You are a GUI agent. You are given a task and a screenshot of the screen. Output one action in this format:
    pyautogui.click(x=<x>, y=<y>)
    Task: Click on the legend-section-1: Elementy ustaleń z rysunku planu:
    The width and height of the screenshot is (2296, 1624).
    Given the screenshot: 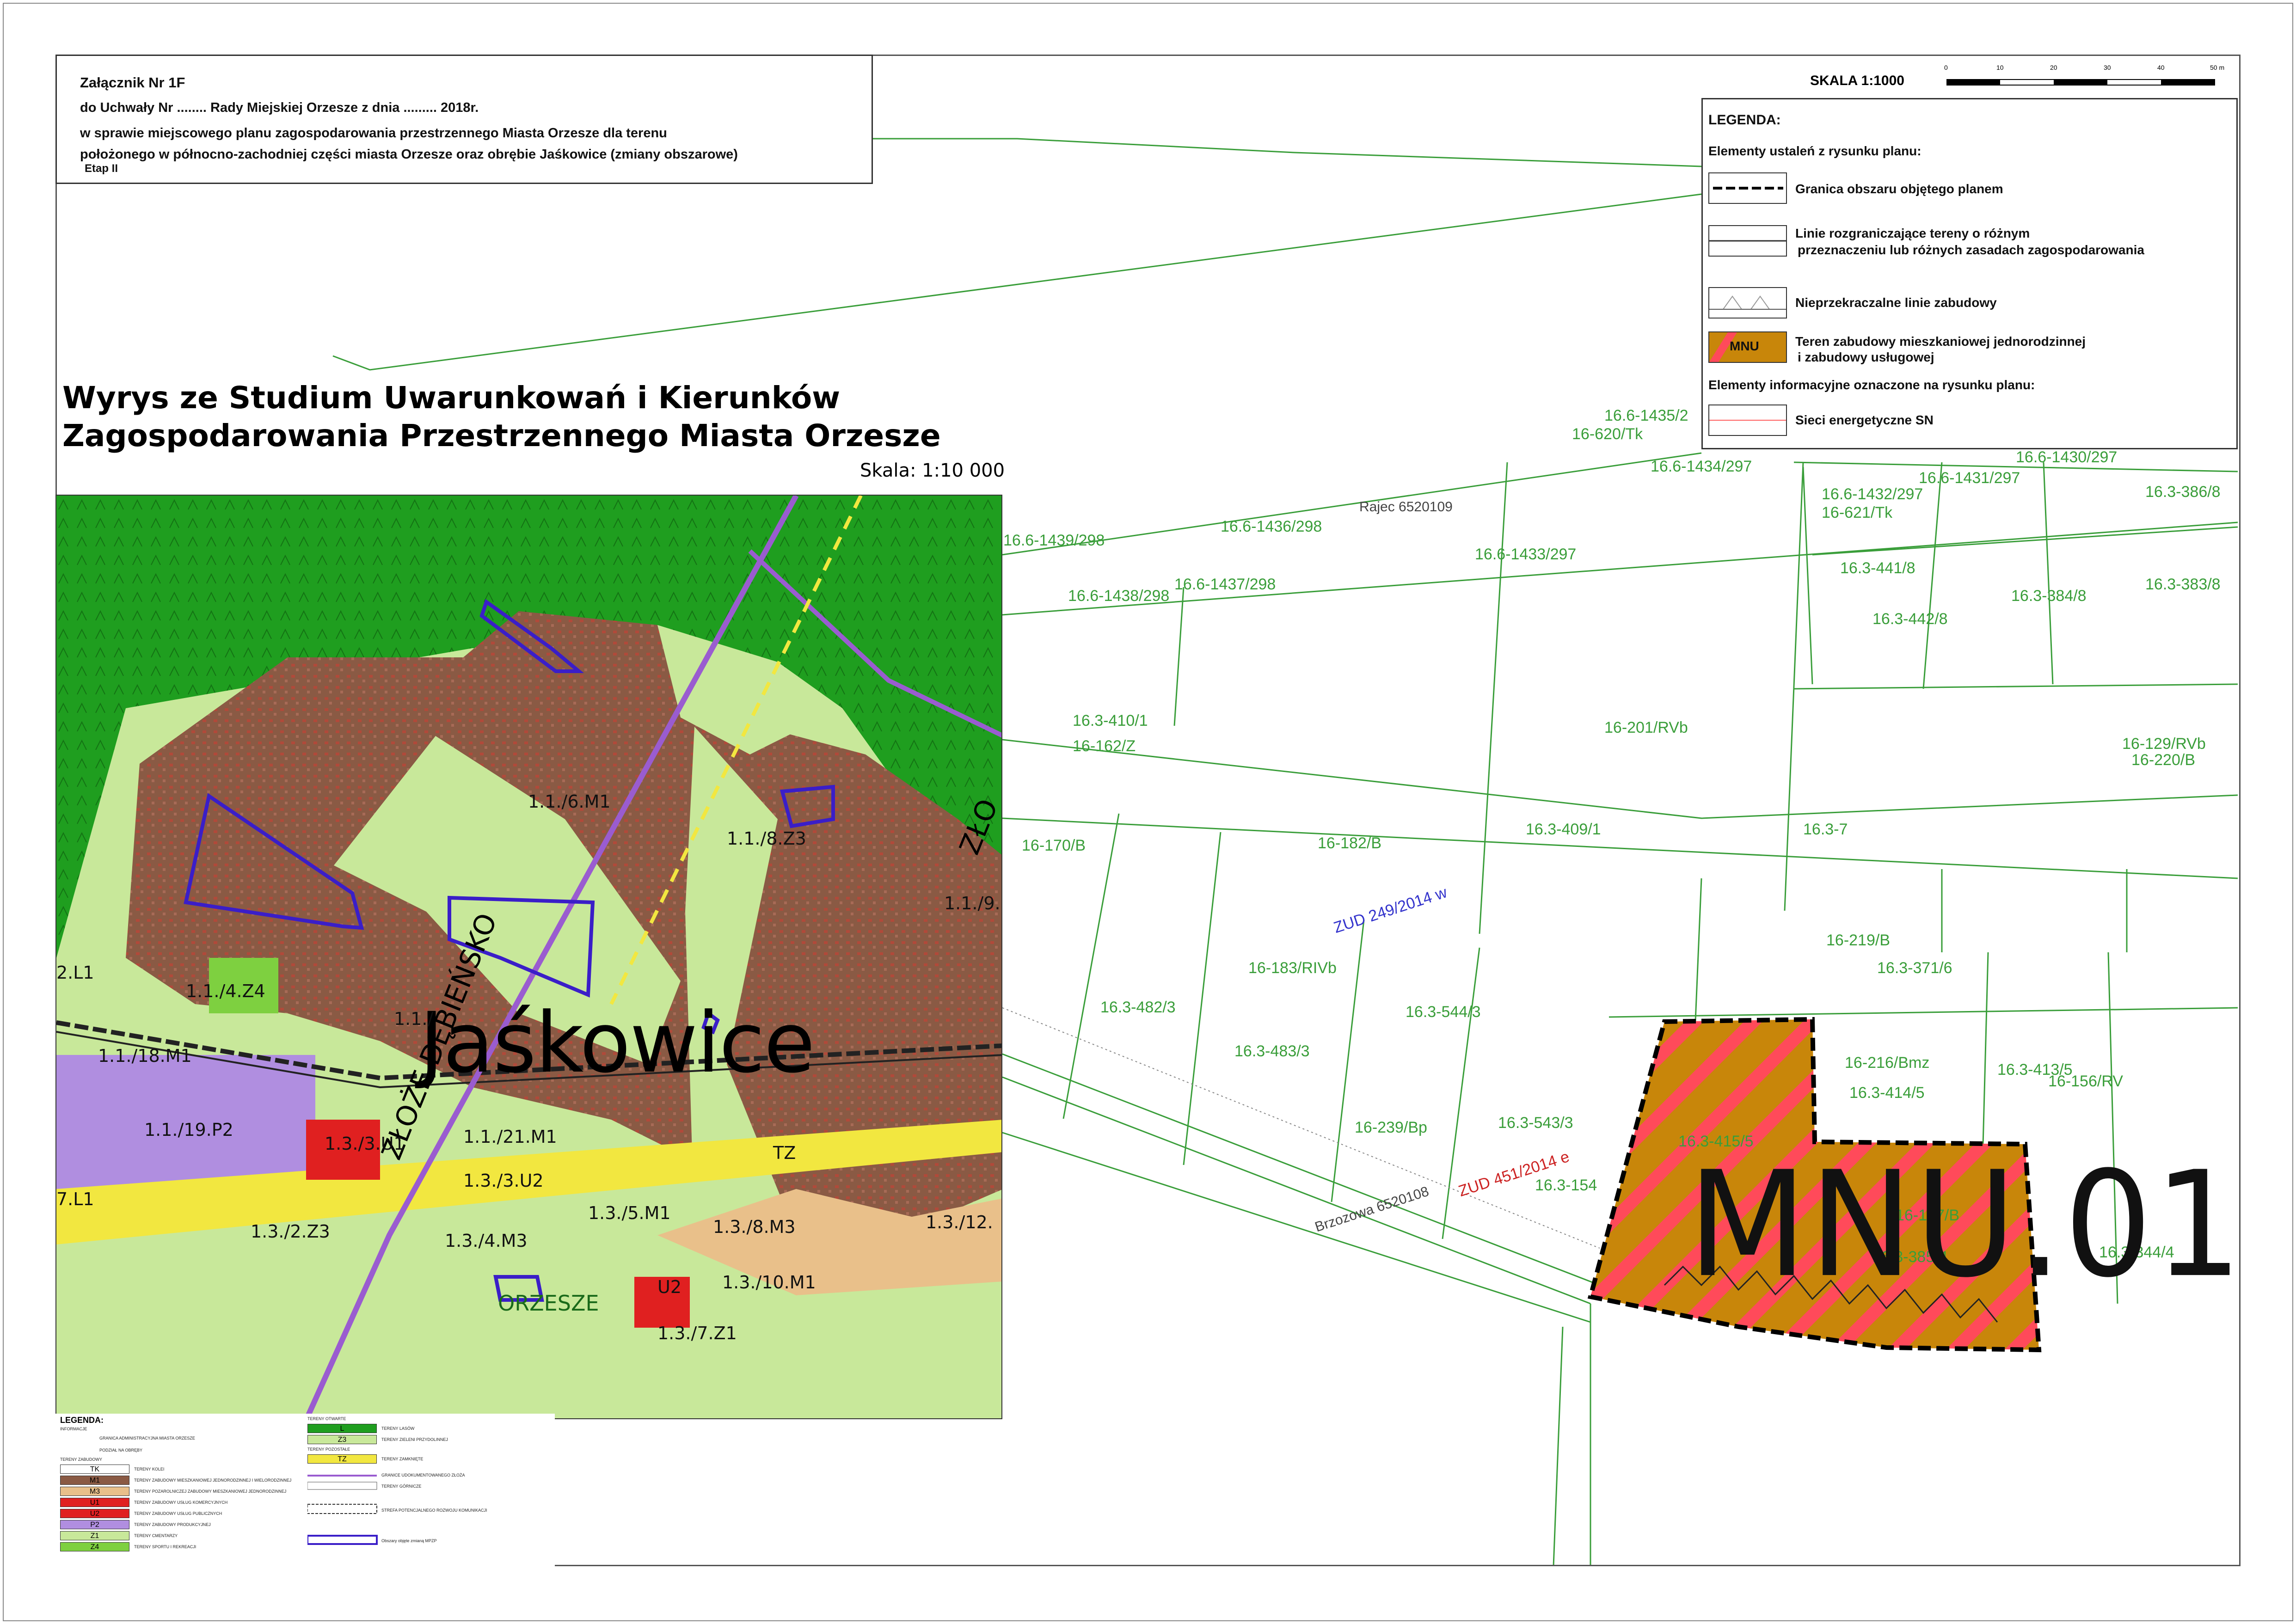 What is the action you would take?
    pyautogui.click(x=1815, y=151)
    